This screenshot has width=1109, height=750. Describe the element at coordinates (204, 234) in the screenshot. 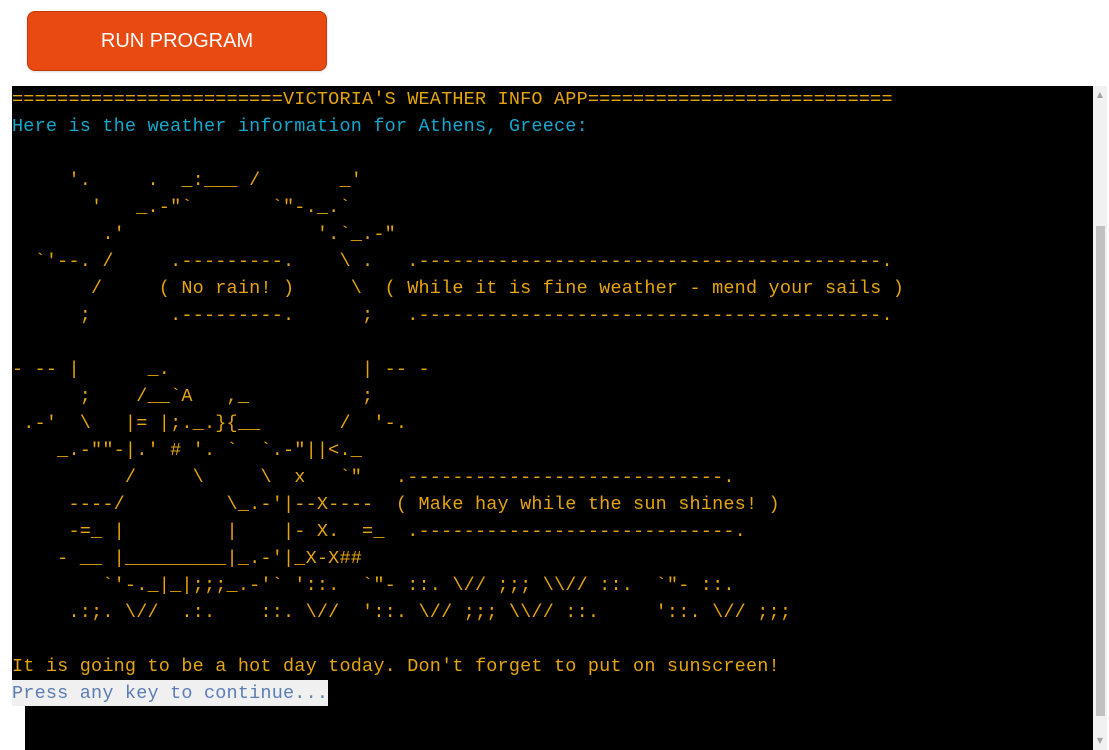

I see `ascii-art-line: .' '.`_.-"` at that location.